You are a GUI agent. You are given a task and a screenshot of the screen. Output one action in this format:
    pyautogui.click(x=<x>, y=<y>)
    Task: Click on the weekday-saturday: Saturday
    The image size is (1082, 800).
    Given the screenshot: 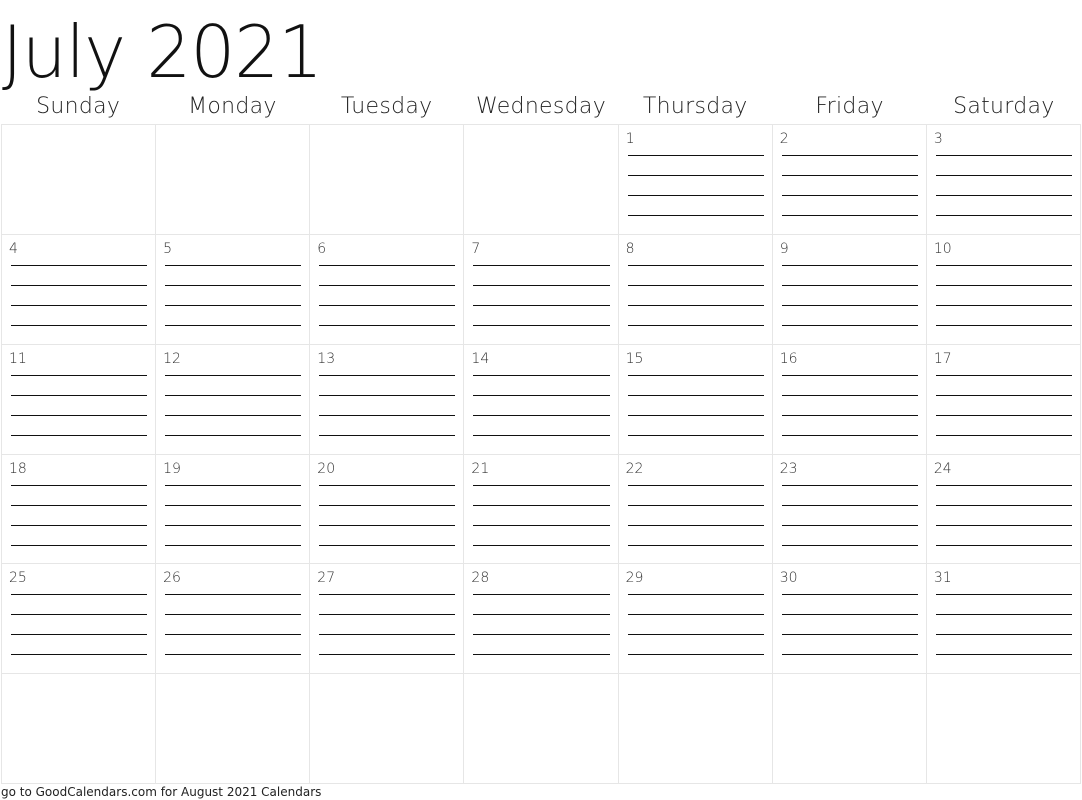 What is the action you would take?
    pyautogui.click(x=1004, y=106)
    